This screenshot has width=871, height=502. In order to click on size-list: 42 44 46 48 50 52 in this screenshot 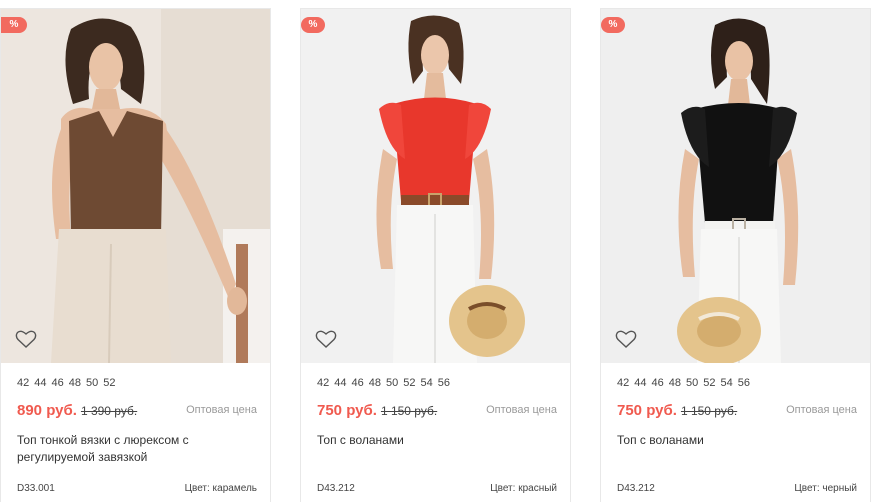, I will do `click(69, 383)`.